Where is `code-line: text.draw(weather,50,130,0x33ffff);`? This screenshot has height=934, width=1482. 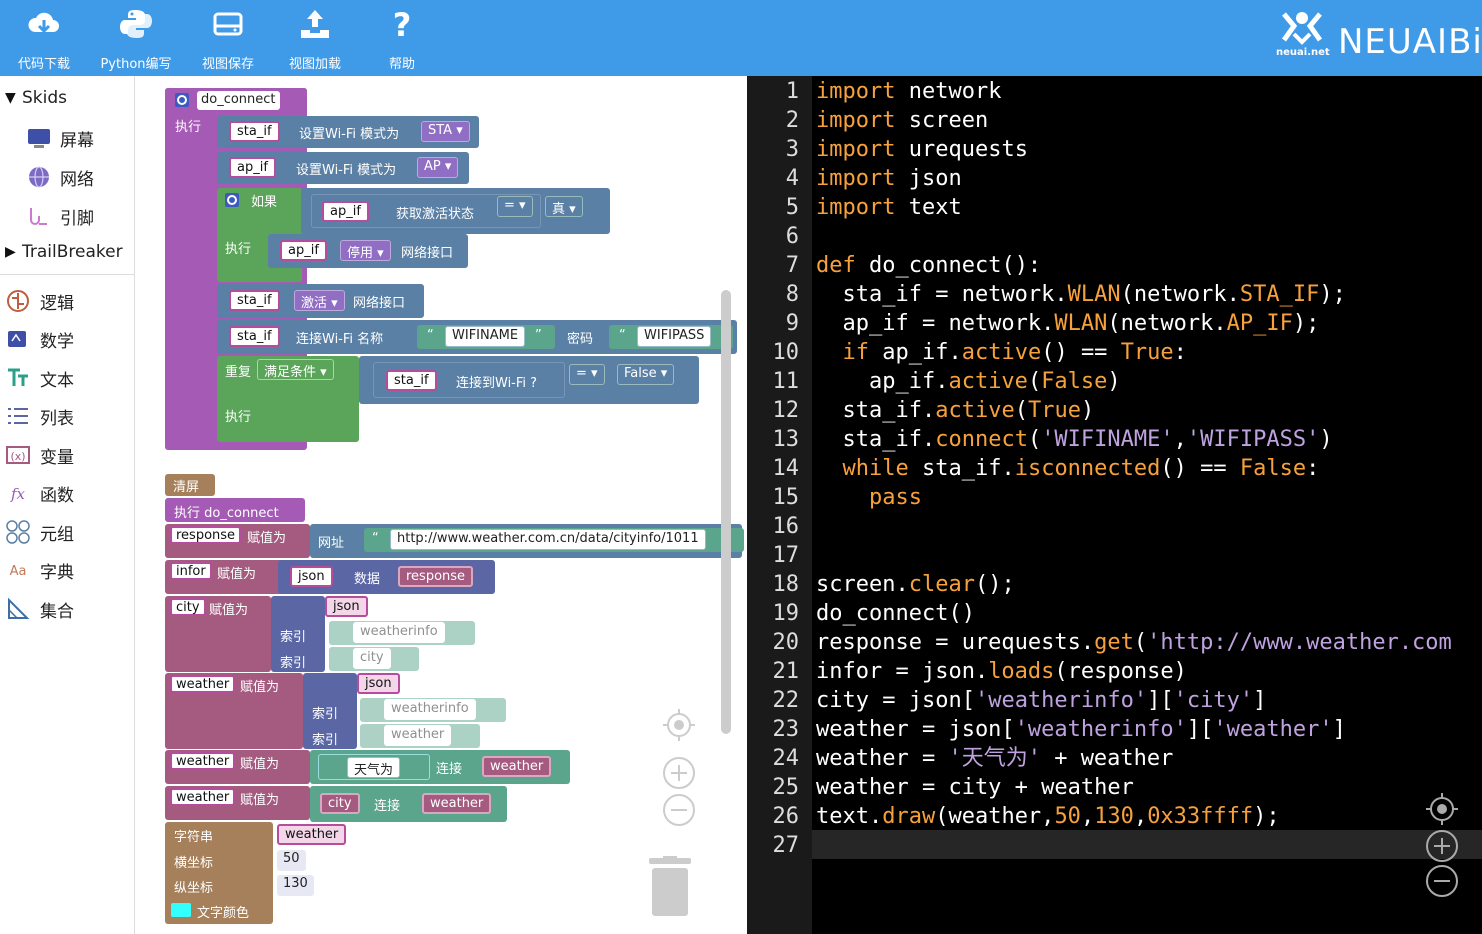 code-line: text.draw(weather,50,130,0x33ffff); is located at coordinates (1048, 816).